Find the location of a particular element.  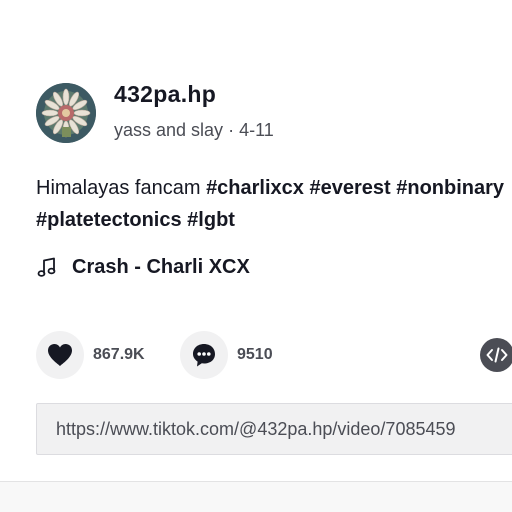

like-button is located at coordinates (60, 355).